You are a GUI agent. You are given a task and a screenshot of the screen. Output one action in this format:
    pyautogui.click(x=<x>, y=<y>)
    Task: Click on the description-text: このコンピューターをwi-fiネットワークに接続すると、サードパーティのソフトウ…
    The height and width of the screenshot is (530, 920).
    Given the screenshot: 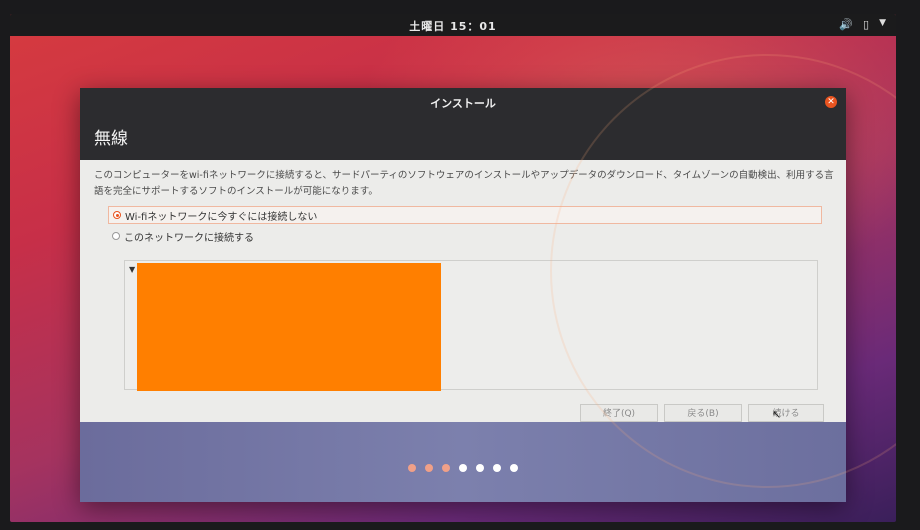 What is the action you would take?
    pyautogui.click(x=464, y=183)
    